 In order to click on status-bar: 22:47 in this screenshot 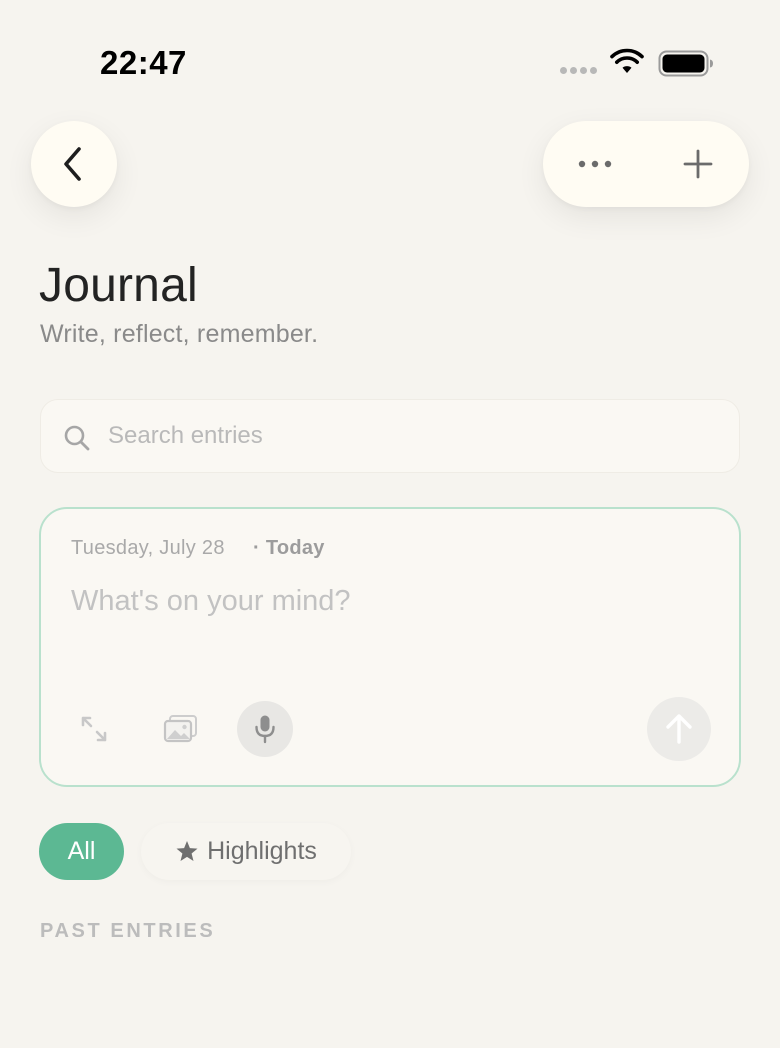, I will do `click(390, 50)`.